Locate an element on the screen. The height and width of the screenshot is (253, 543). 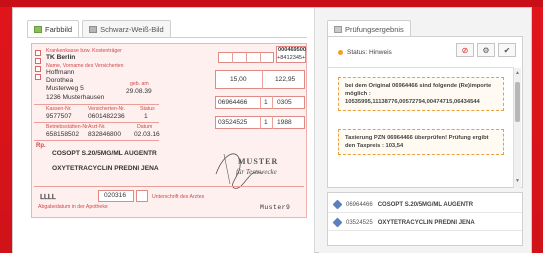
check-icon: ✔ is located at coordinates (507, 50).